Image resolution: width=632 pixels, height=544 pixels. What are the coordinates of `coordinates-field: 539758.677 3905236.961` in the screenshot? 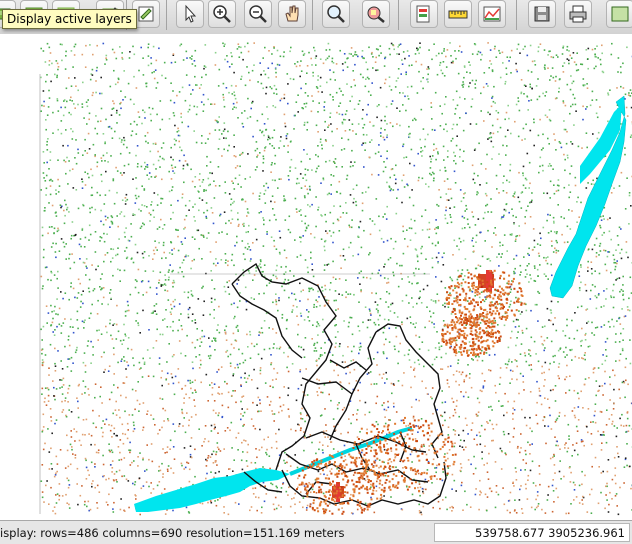 It's located at (532, 532).